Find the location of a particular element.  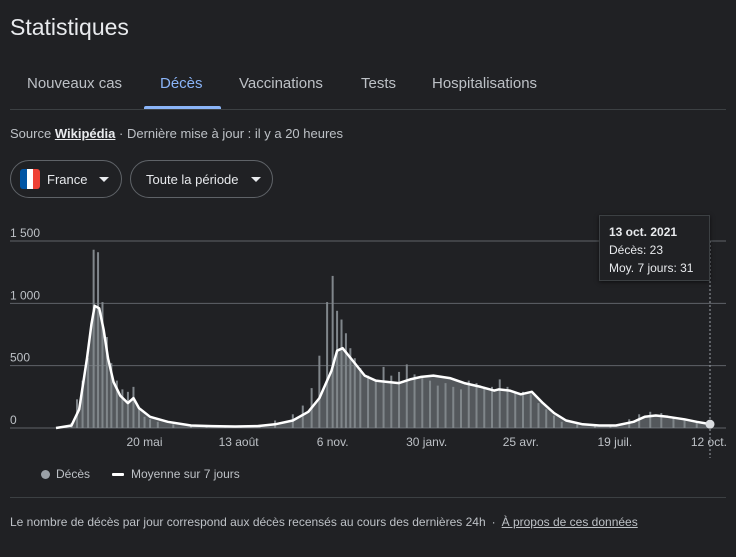

chart-legend: Décès Moyenne sur 7 jours is located at coordinates (140, 474).